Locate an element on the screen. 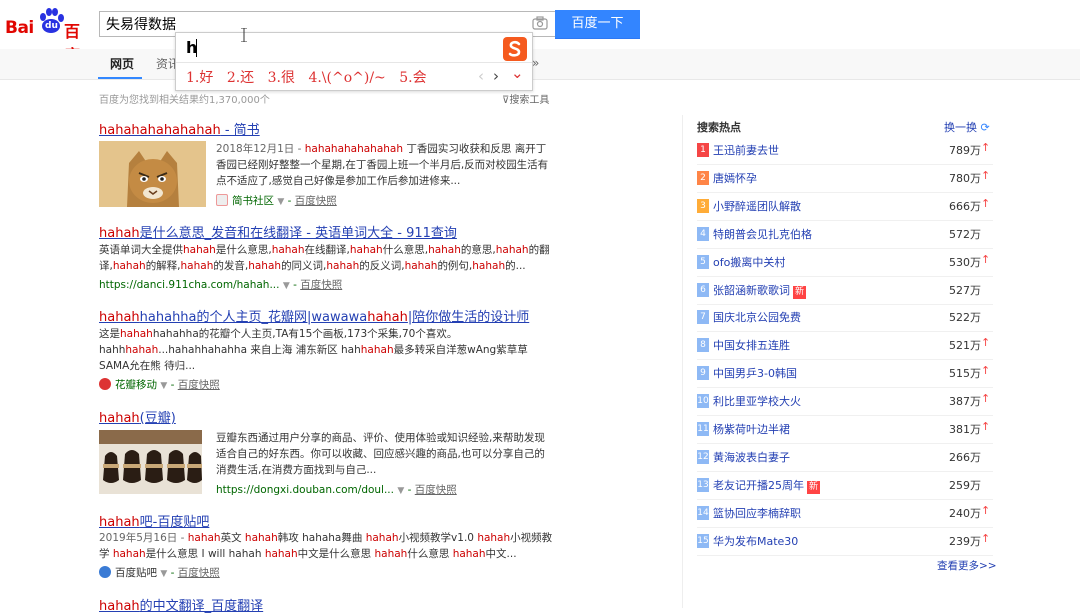 Image resolution: width=1080 pixels, height=614 pixels. hot-rank-badge: 13 is located at coordinates (703, 484).